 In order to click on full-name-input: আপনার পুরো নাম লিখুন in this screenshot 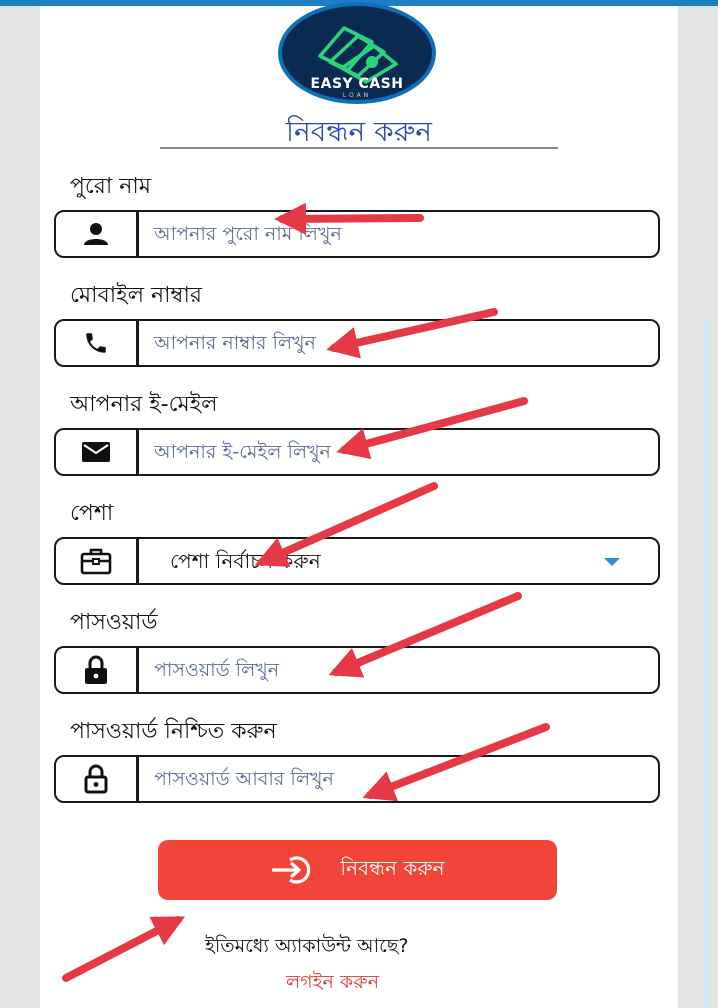, I will do `click(357, 234)`.